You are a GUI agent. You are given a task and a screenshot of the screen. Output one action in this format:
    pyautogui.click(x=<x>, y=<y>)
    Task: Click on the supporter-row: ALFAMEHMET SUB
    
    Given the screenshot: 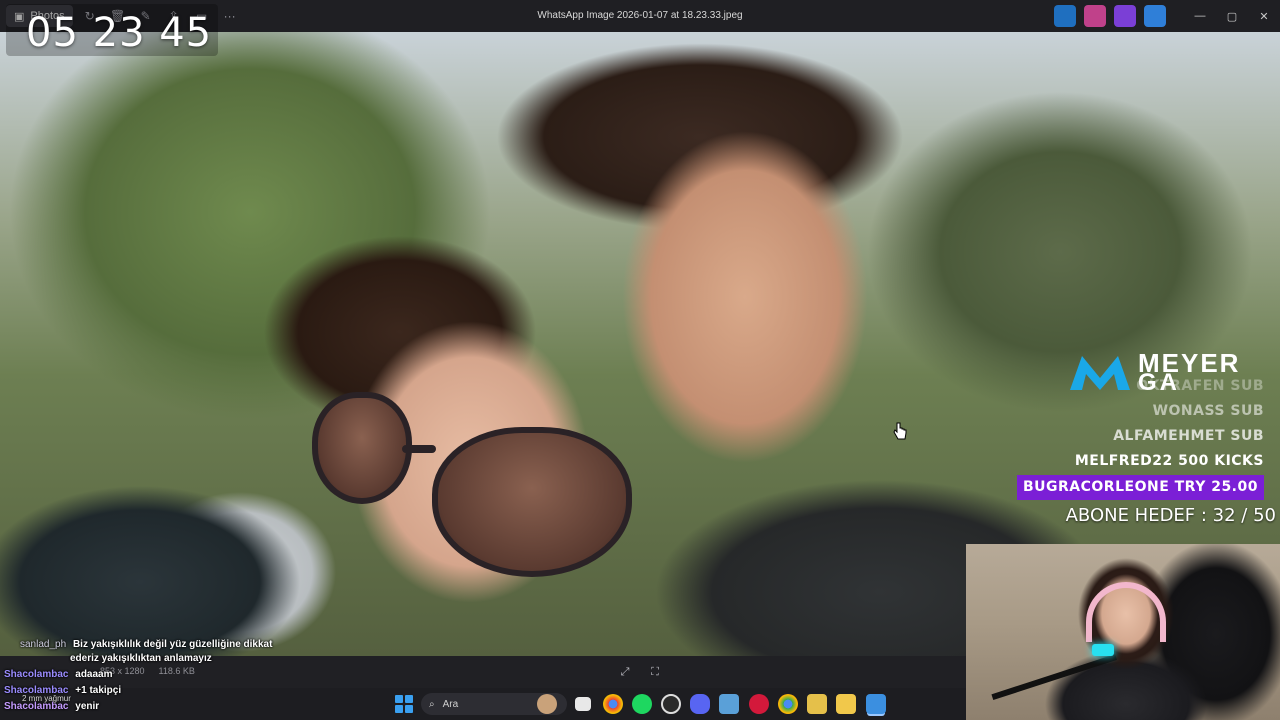 What is the action you would take?
    pyautogui.click(x=1188, y=436)
    